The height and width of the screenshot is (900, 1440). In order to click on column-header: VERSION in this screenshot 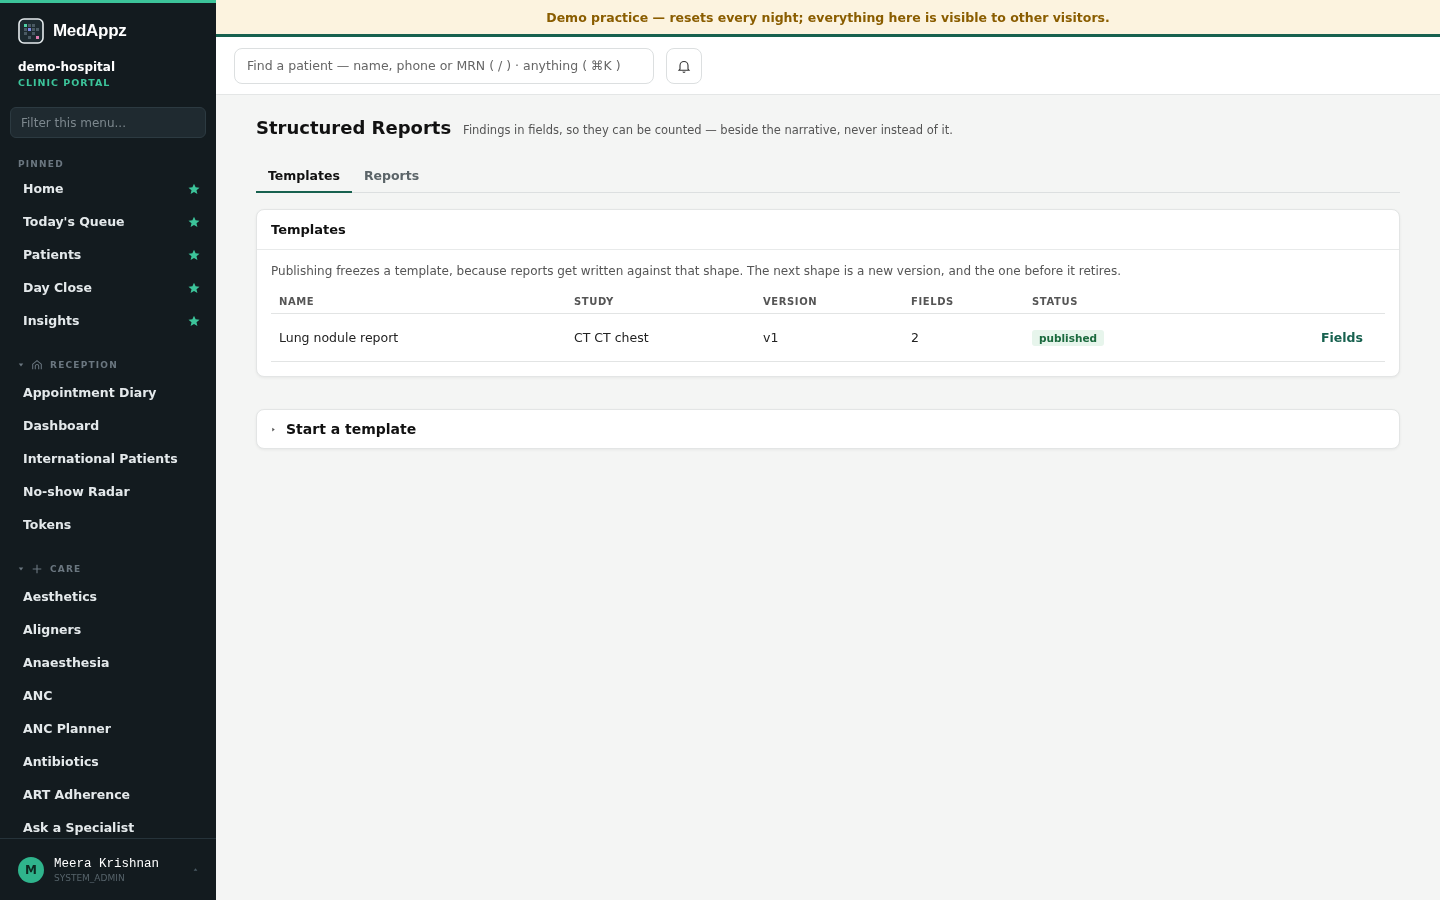, I will do `click(829, 302)`.